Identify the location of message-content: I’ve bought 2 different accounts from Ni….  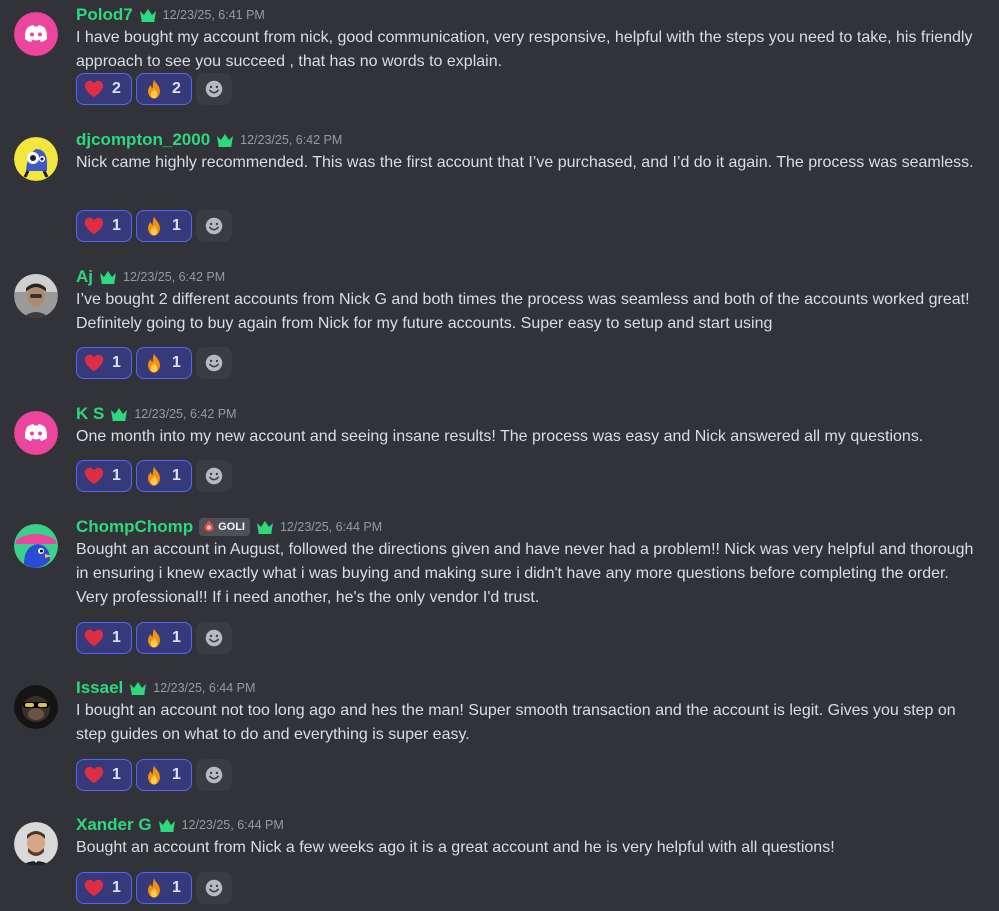
(523, 311).